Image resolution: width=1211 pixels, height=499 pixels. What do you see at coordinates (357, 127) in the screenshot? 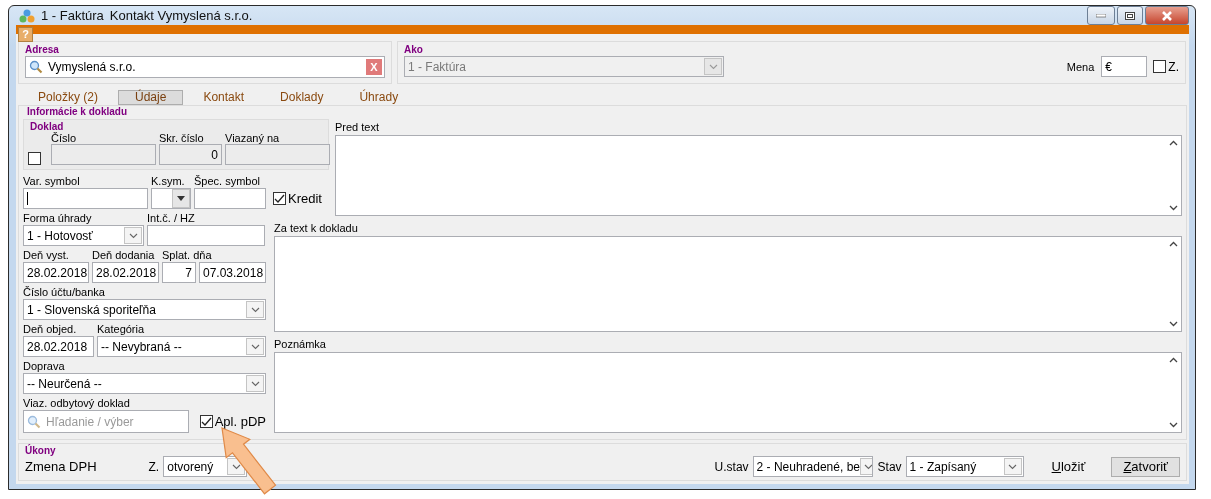
I see `field-label: Pred text` at bounding box center [357, 127].